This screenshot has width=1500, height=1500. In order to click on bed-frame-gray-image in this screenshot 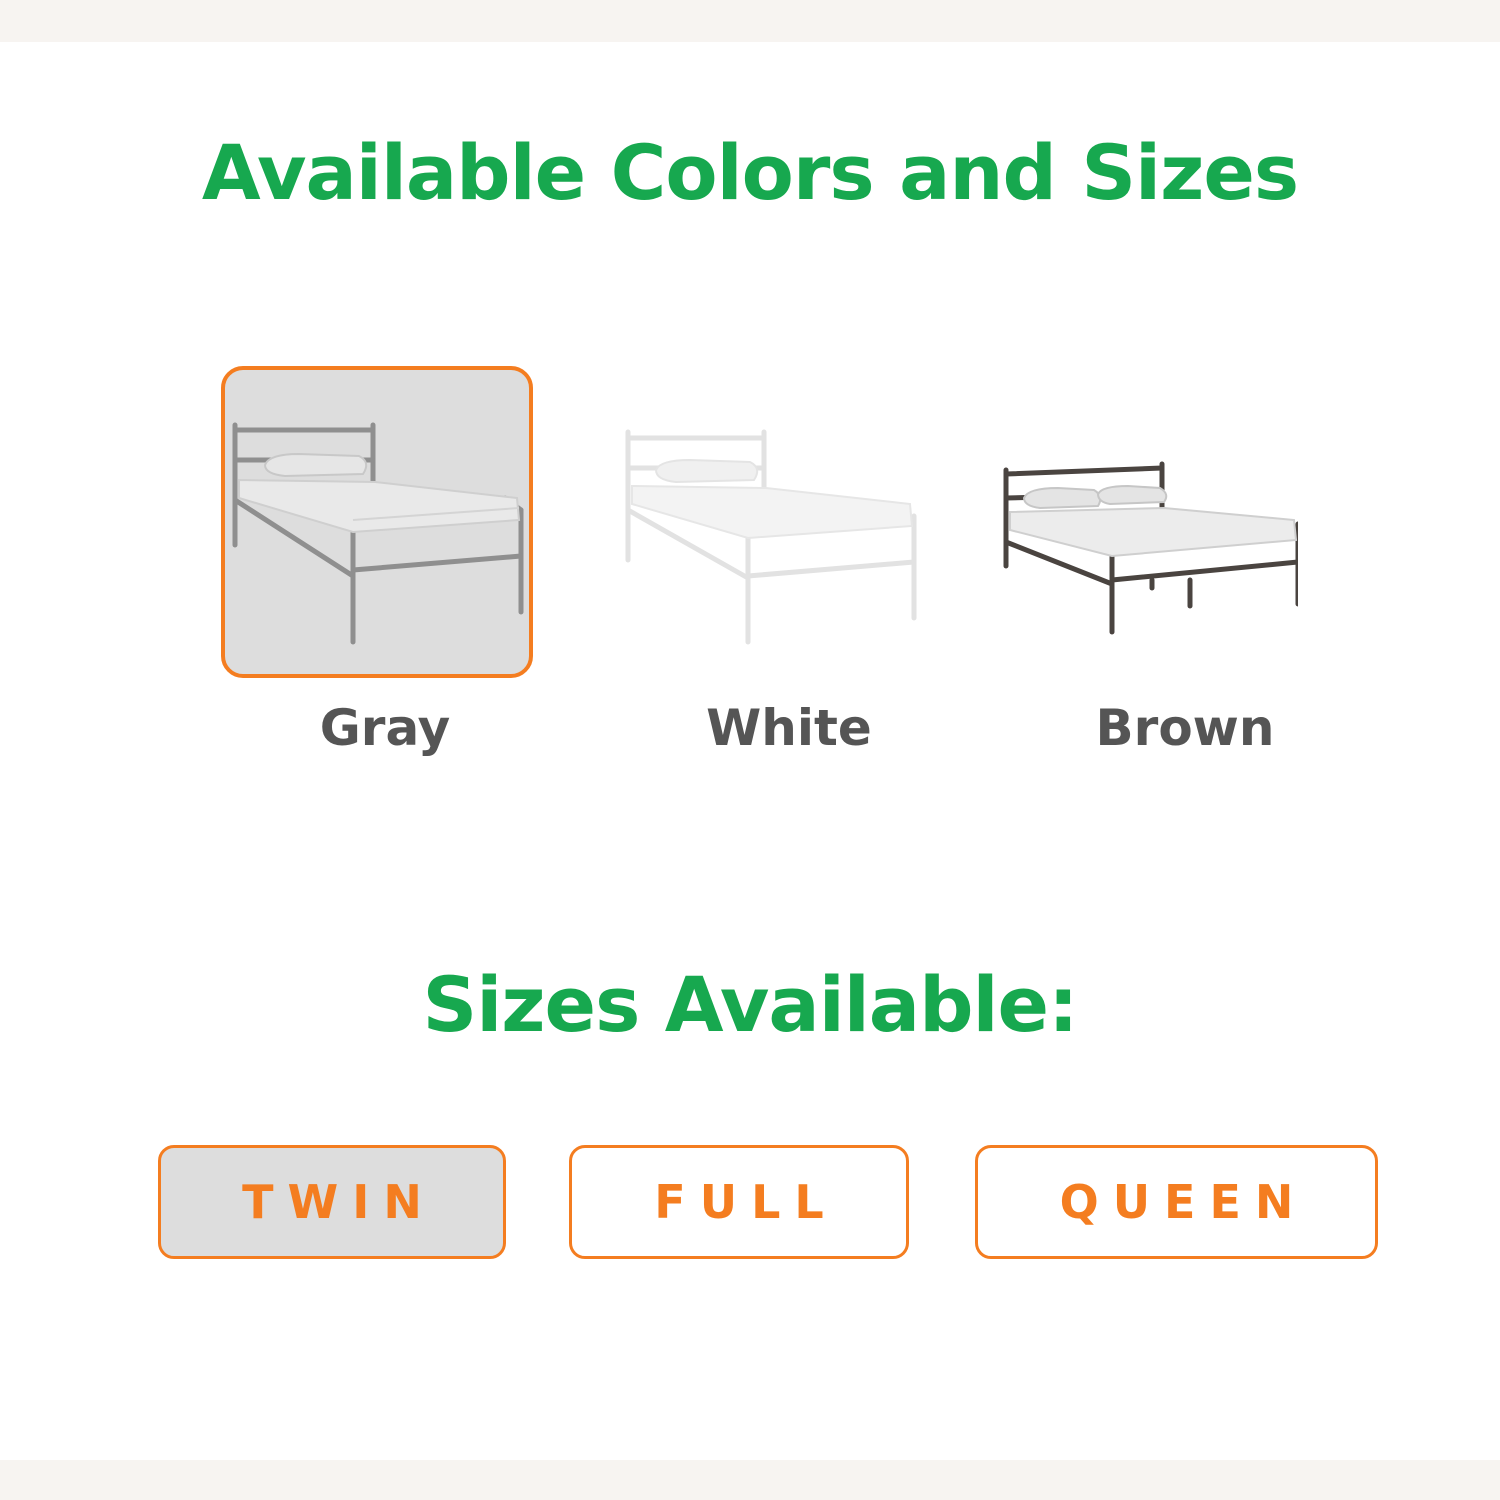, I will do `click(378, 533)`.